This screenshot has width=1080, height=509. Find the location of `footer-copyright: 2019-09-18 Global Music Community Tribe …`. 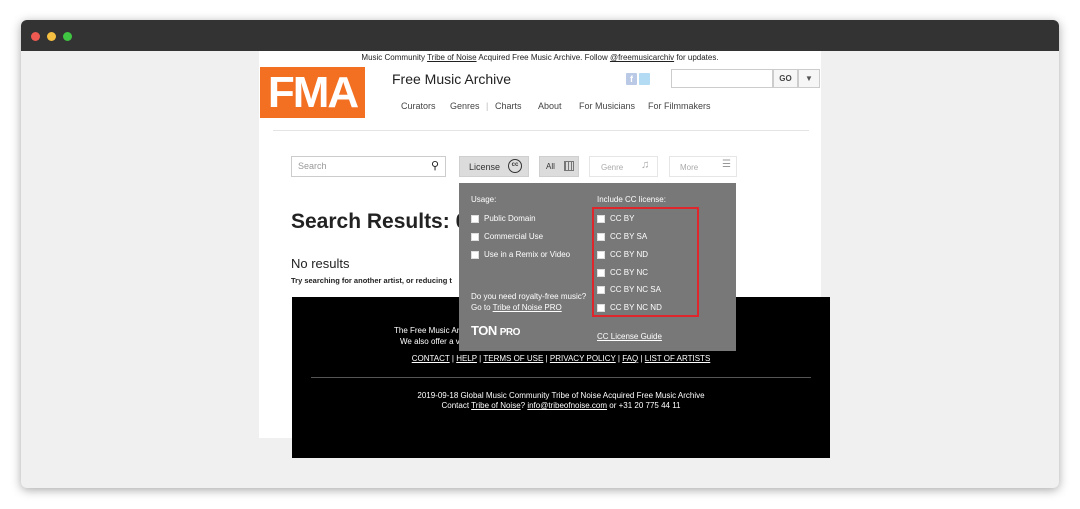

footer-copyright: 2019-09-18 Global Music Community Tribe … is located at coordinates (561, 395).